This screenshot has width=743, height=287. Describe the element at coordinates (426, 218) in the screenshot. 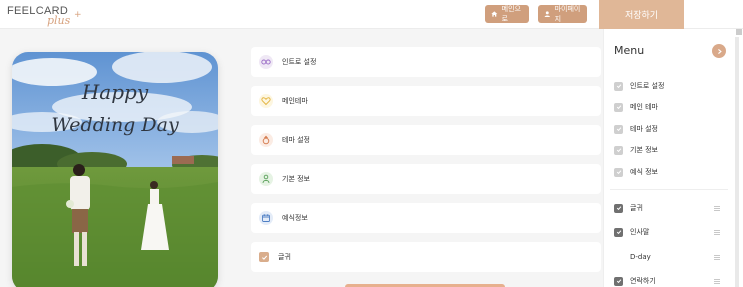

I see `card-ceremony-info: 예식정보` at that location.